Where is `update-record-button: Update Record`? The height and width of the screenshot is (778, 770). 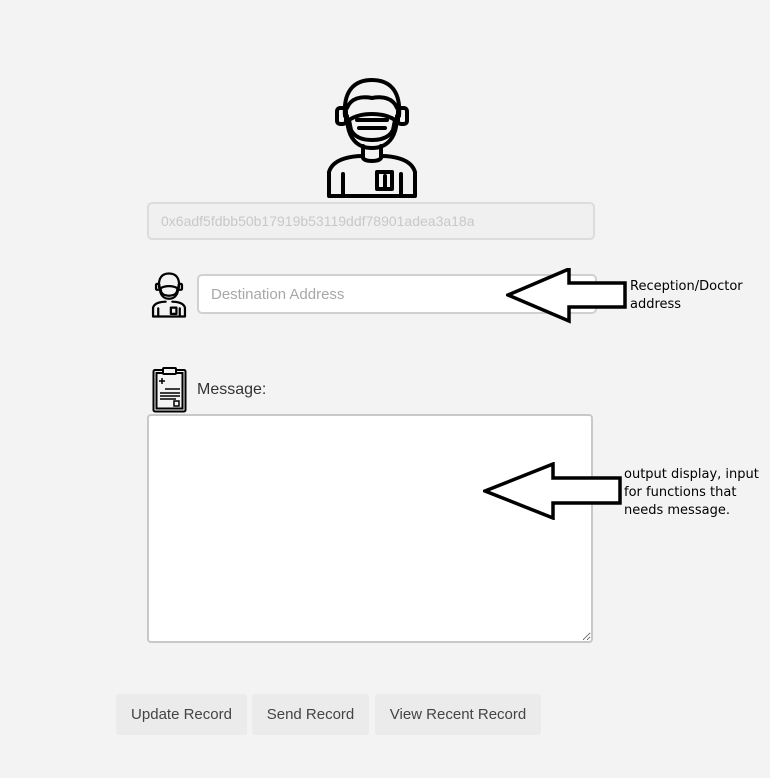
update-record-button: Update Record is located at coordinates (181, 714).